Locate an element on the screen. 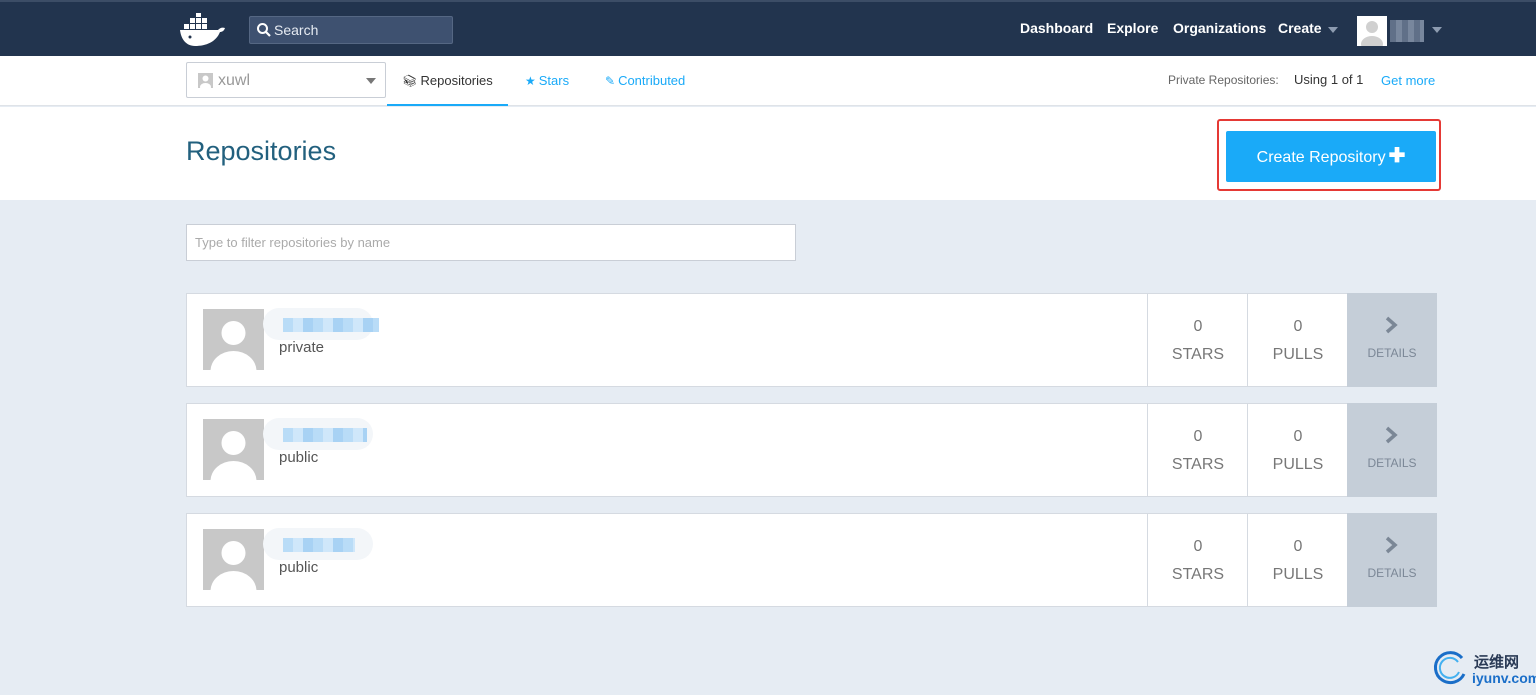  tab-stars: ★ Stars is located at coordinates (547, 81).